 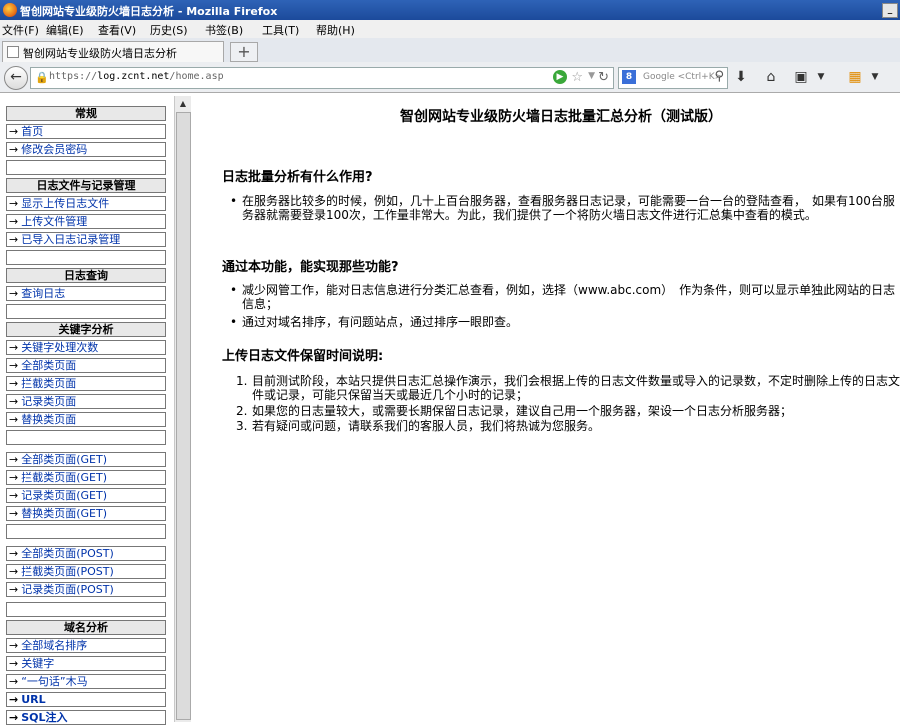 What do you see at coordinates (86, 113) in the screenshot?
I see `sidebar-header-general: 常规` at bounding box center [86, 113].